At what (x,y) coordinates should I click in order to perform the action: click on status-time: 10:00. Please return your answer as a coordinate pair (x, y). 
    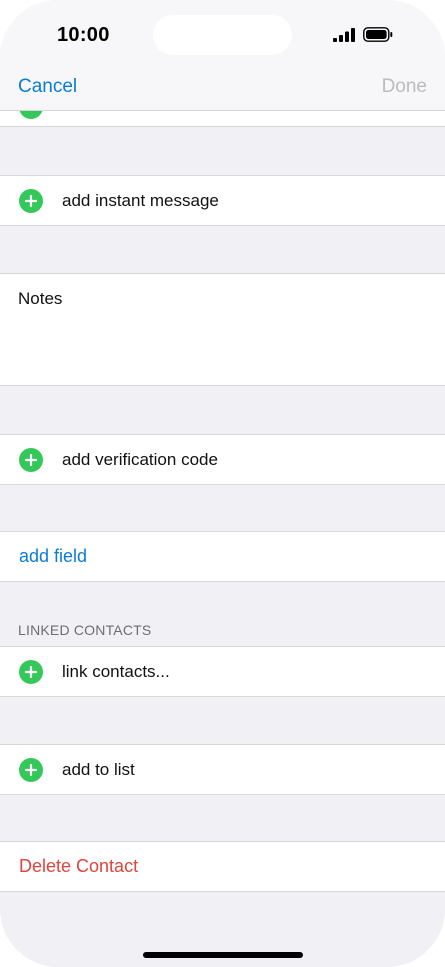
    Looking at the image, I should click on (83, 35).